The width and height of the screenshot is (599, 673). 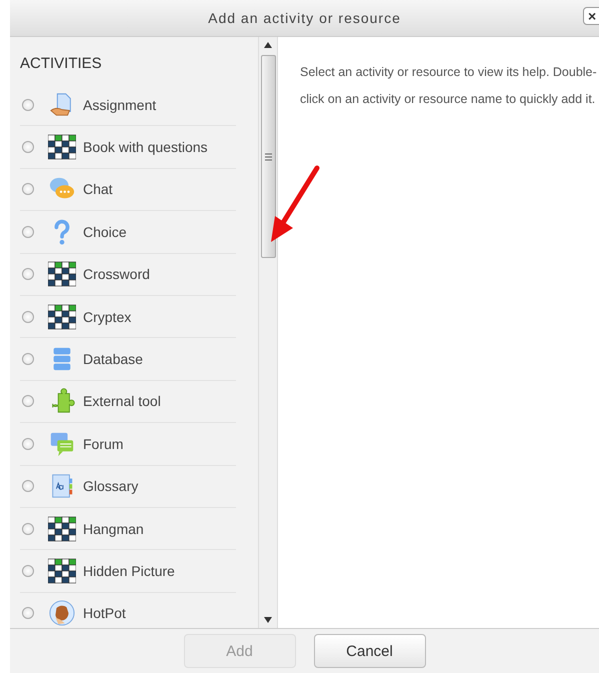 I want to click on activity-name: HotPot, so click(x=104, y=613).